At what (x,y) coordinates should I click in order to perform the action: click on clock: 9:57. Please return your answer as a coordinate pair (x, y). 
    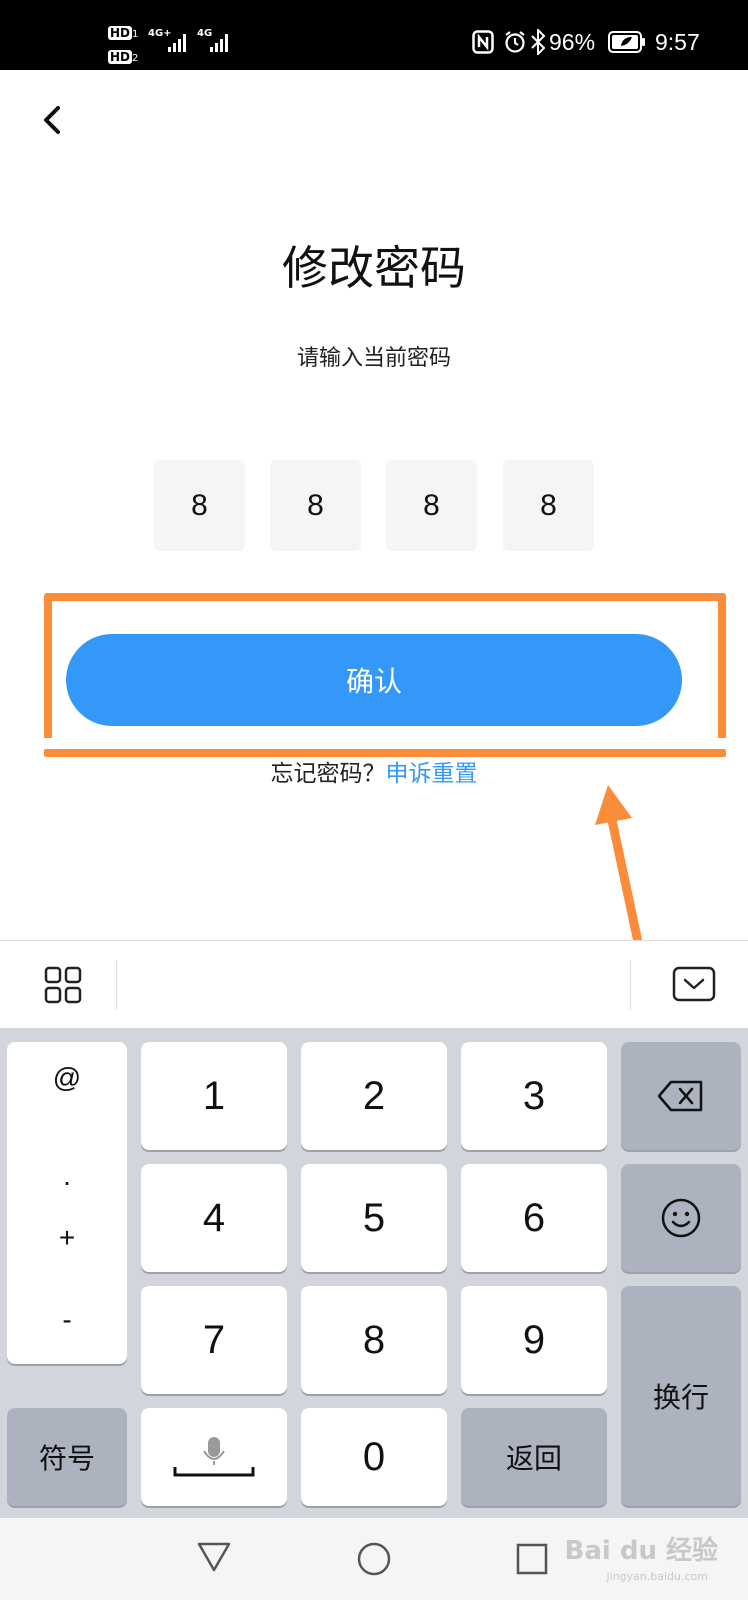
    Looking at the image, I should click on (677, 42).